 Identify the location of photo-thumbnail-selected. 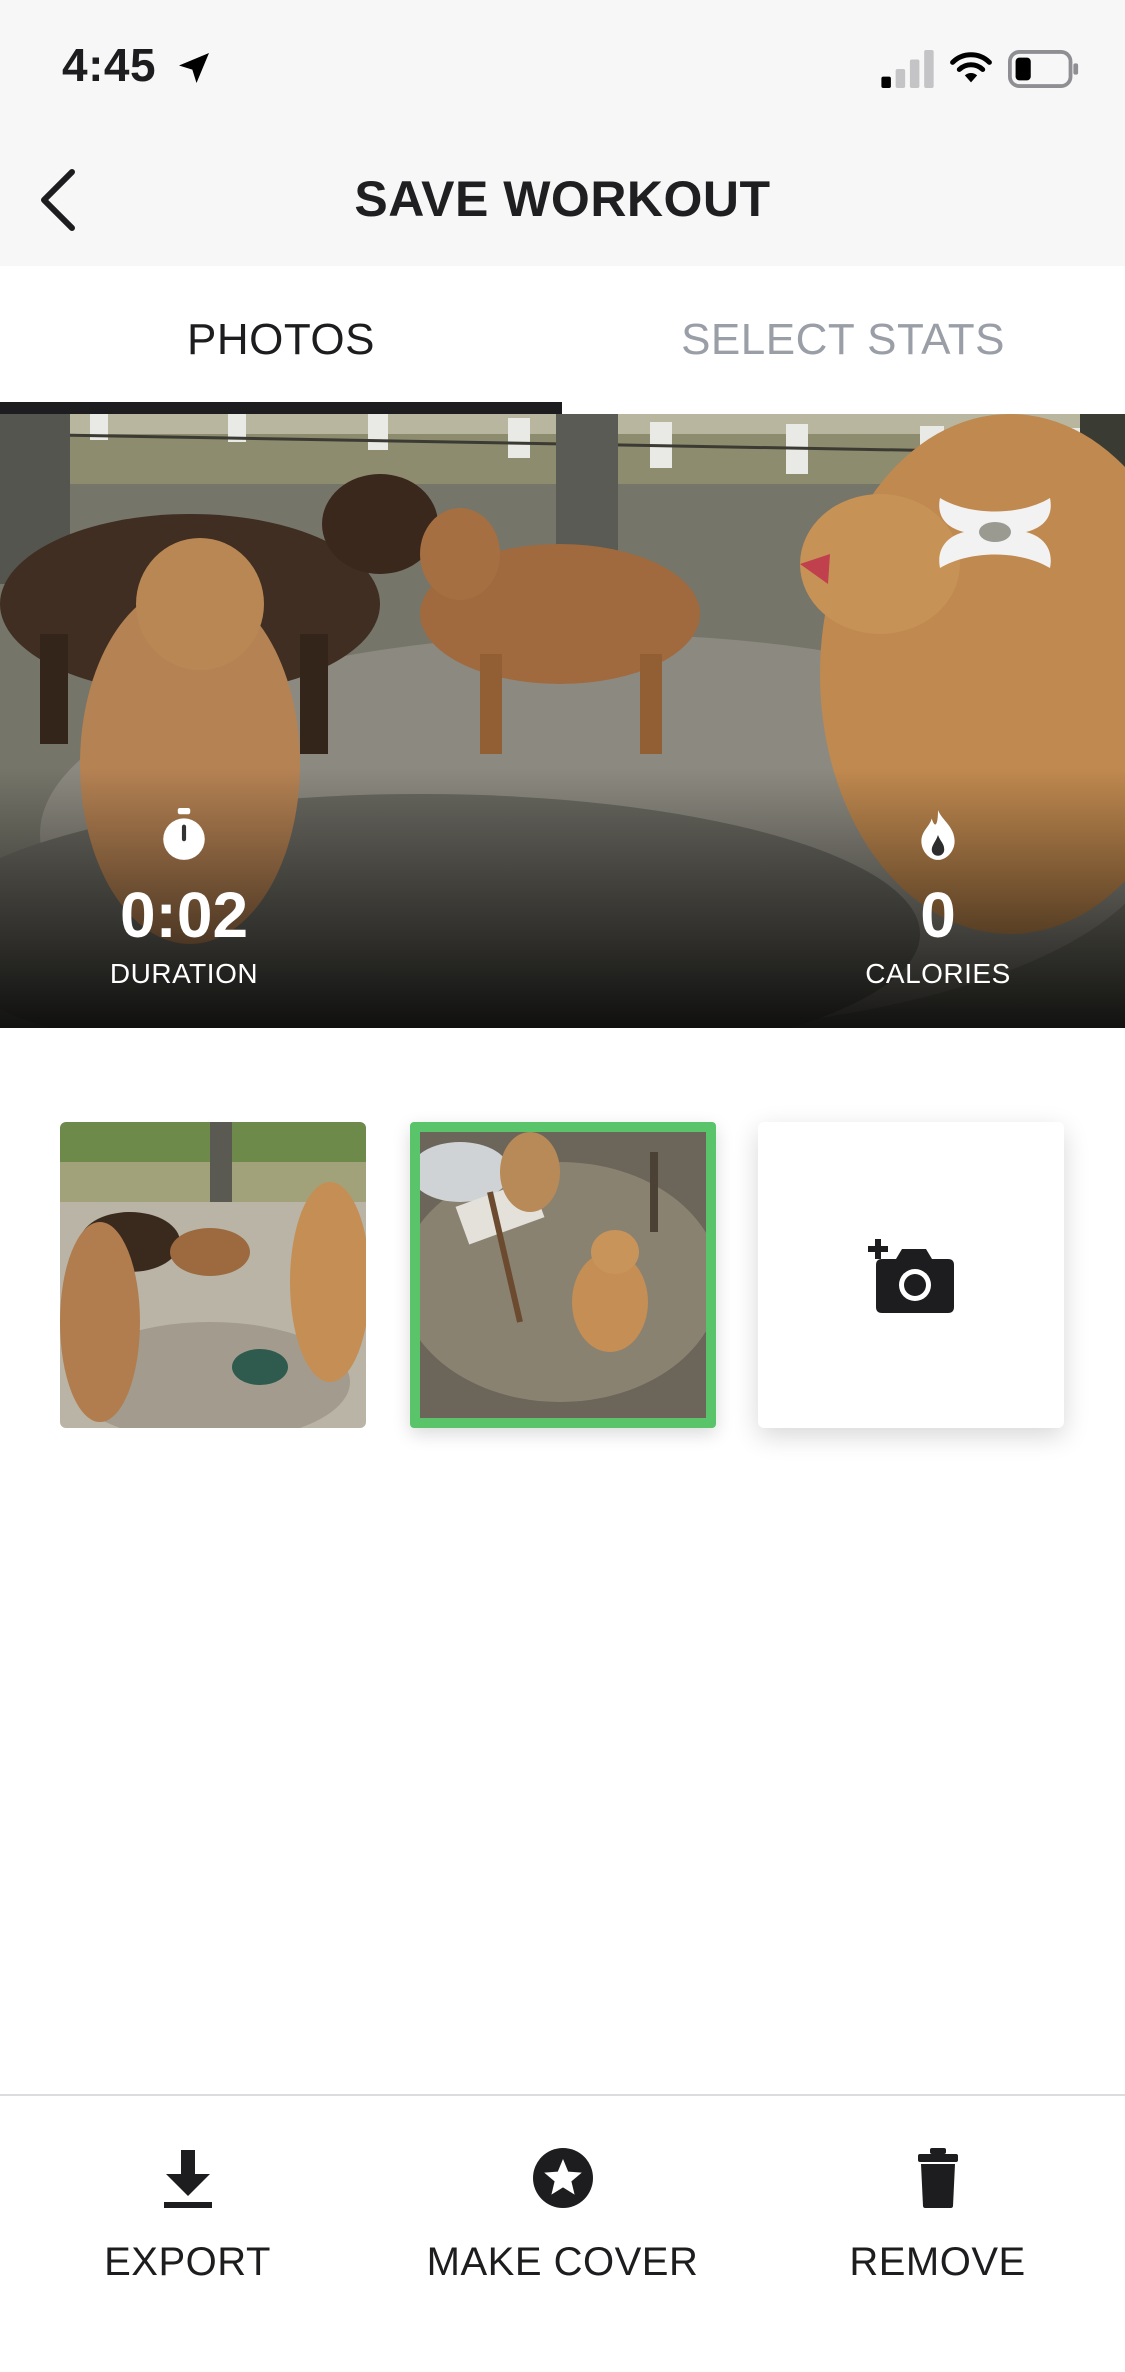
(563, 1275).